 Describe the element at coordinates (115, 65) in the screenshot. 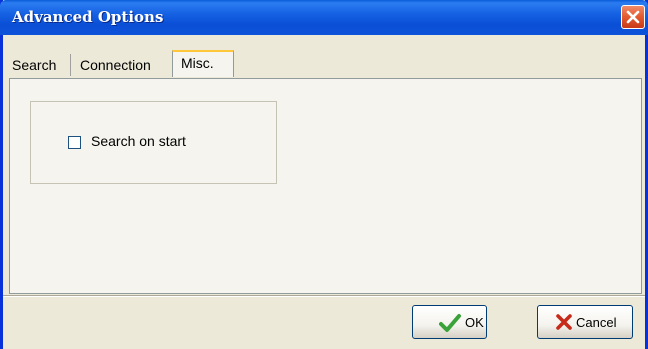

I see `tab-connection-label: Connection` at that location.